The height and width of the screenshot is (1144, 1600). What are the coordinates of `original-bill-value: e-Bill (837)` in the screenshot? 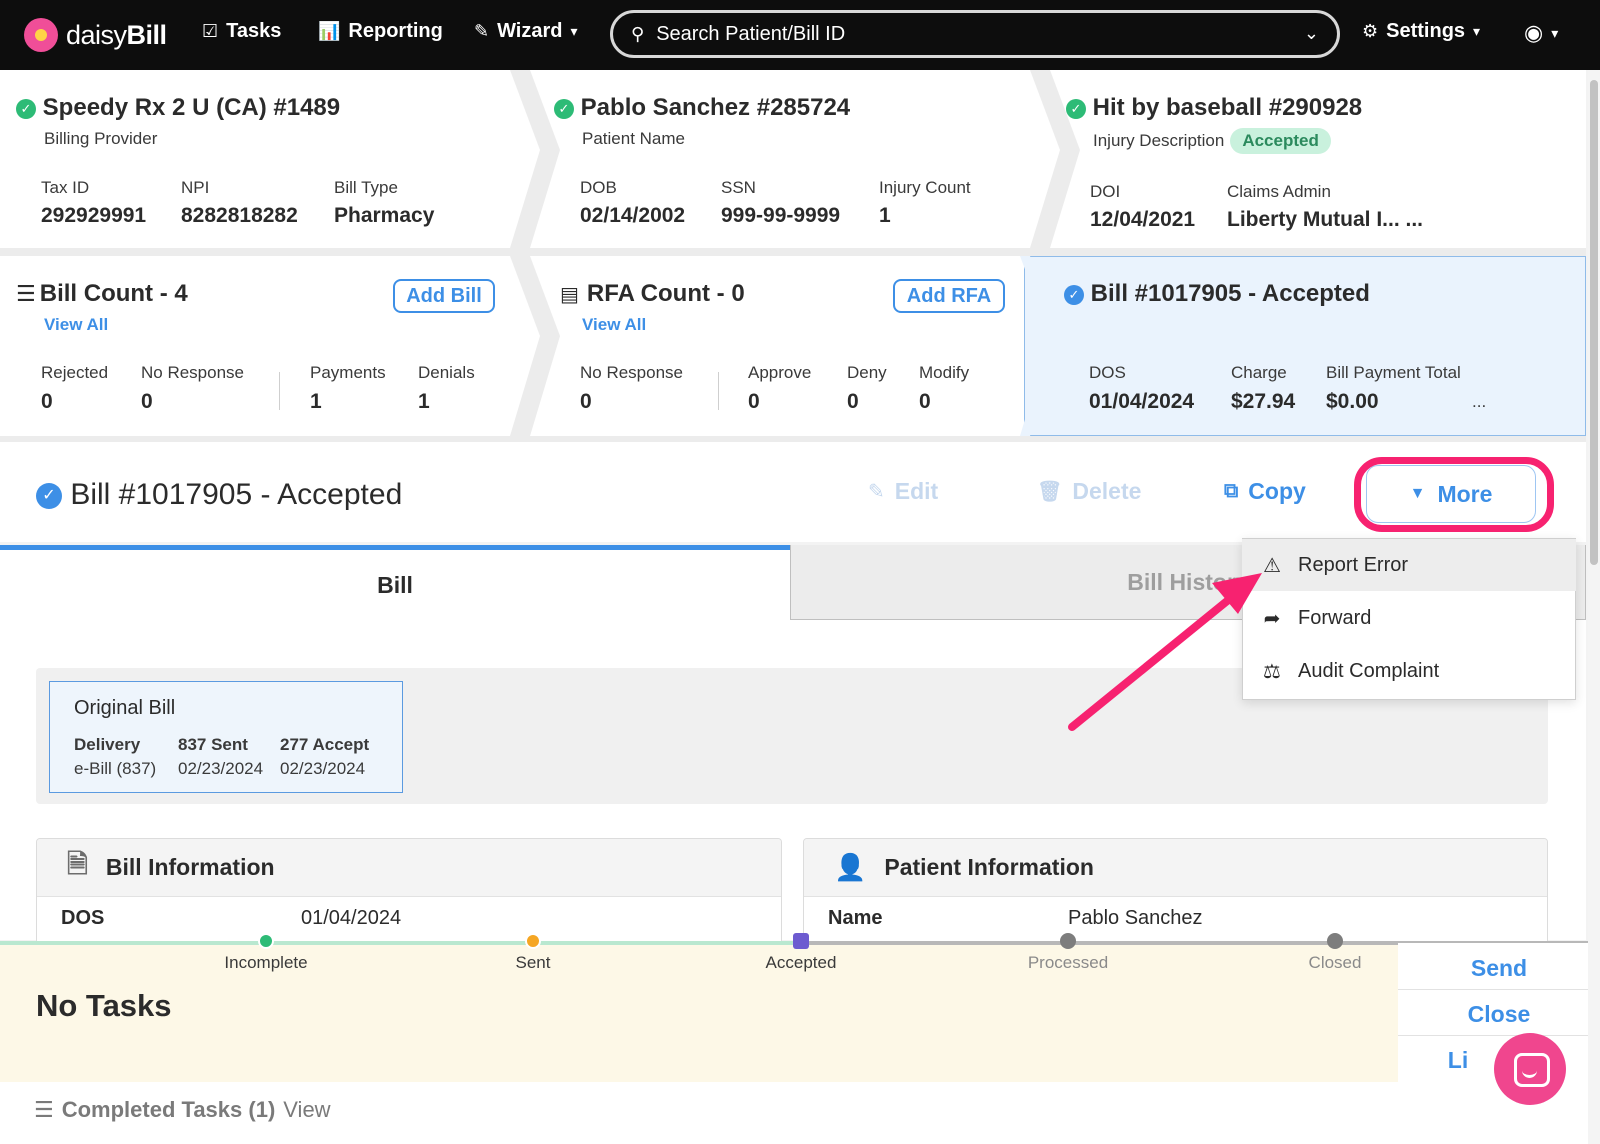 It's located at (115, 768).